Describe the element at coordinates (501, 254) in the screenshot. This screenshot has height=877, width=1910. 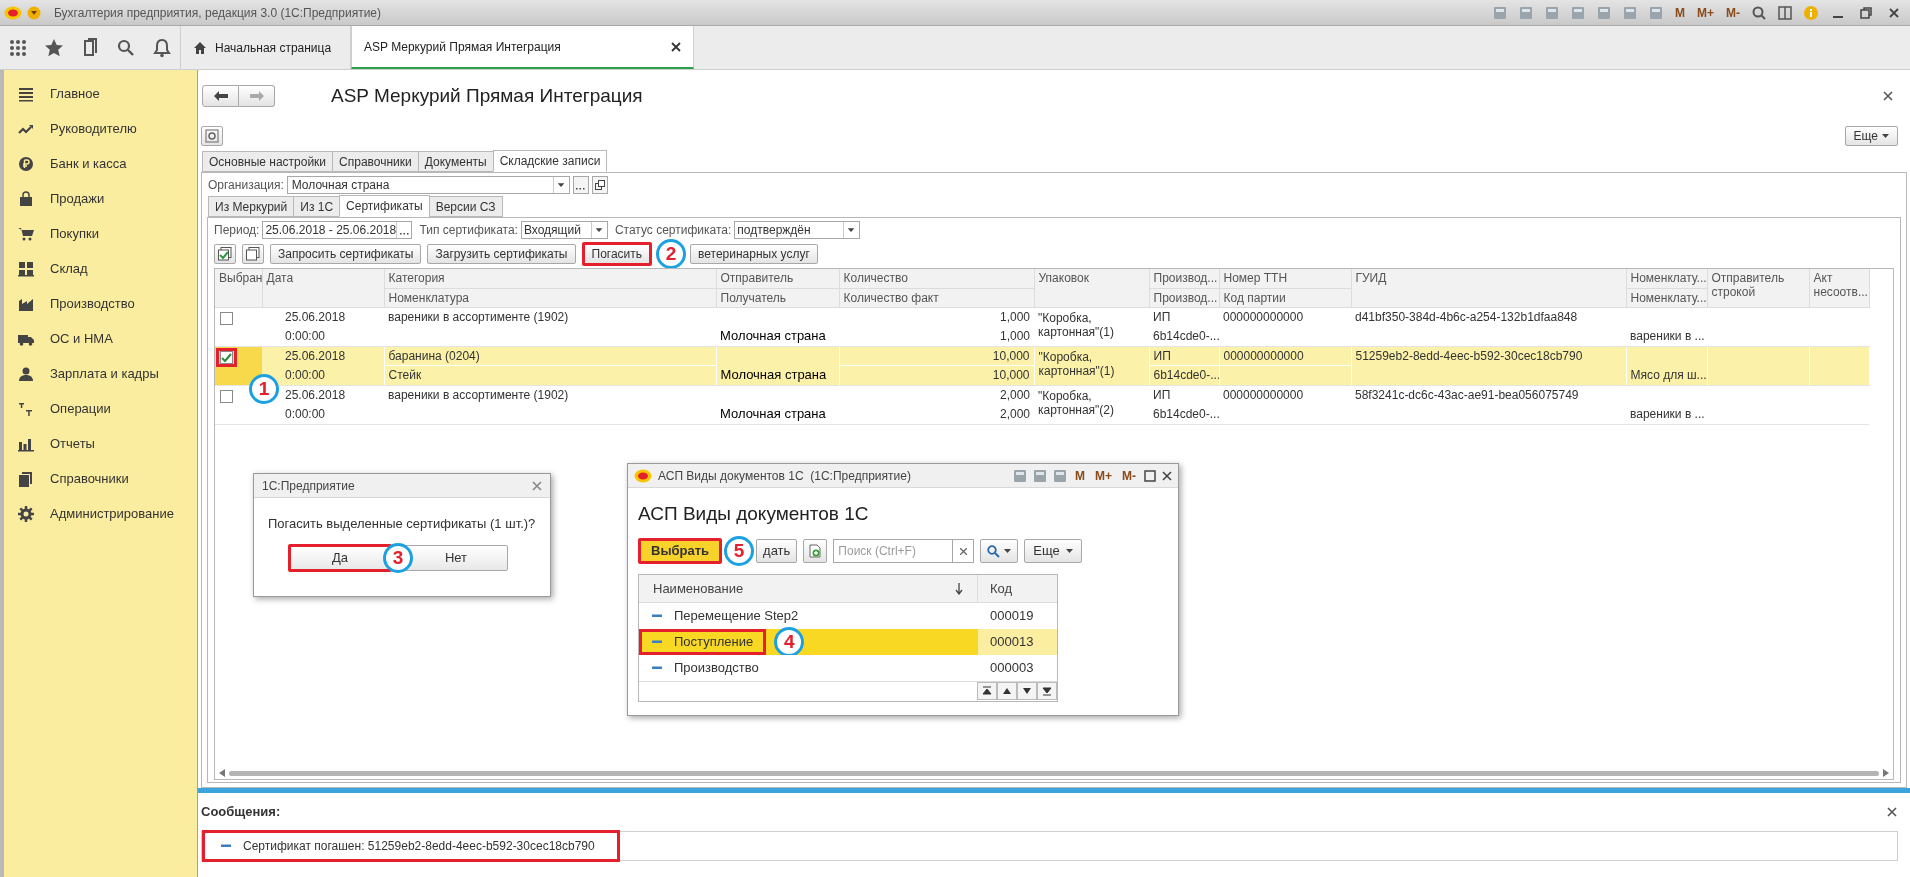
I see `toolbar-button: Загрузить сертификаты` at that location.